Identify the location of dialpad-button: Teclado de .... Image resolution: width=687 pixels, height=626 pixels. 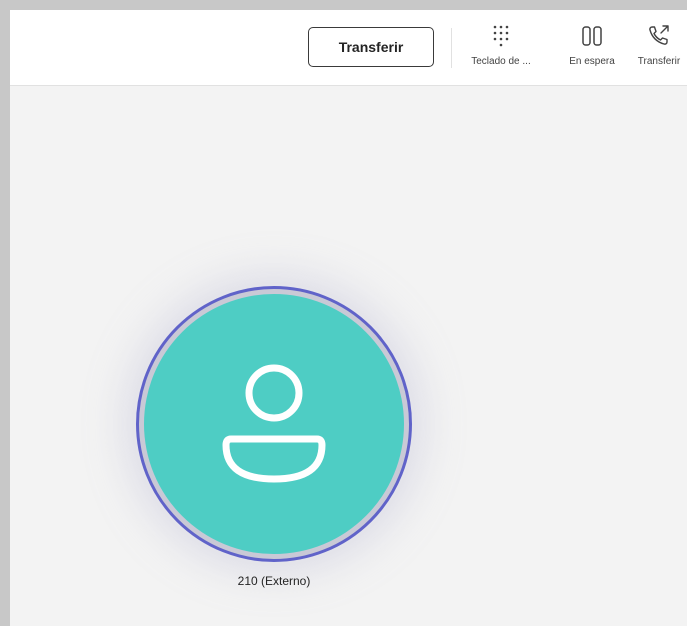
(501, 50).